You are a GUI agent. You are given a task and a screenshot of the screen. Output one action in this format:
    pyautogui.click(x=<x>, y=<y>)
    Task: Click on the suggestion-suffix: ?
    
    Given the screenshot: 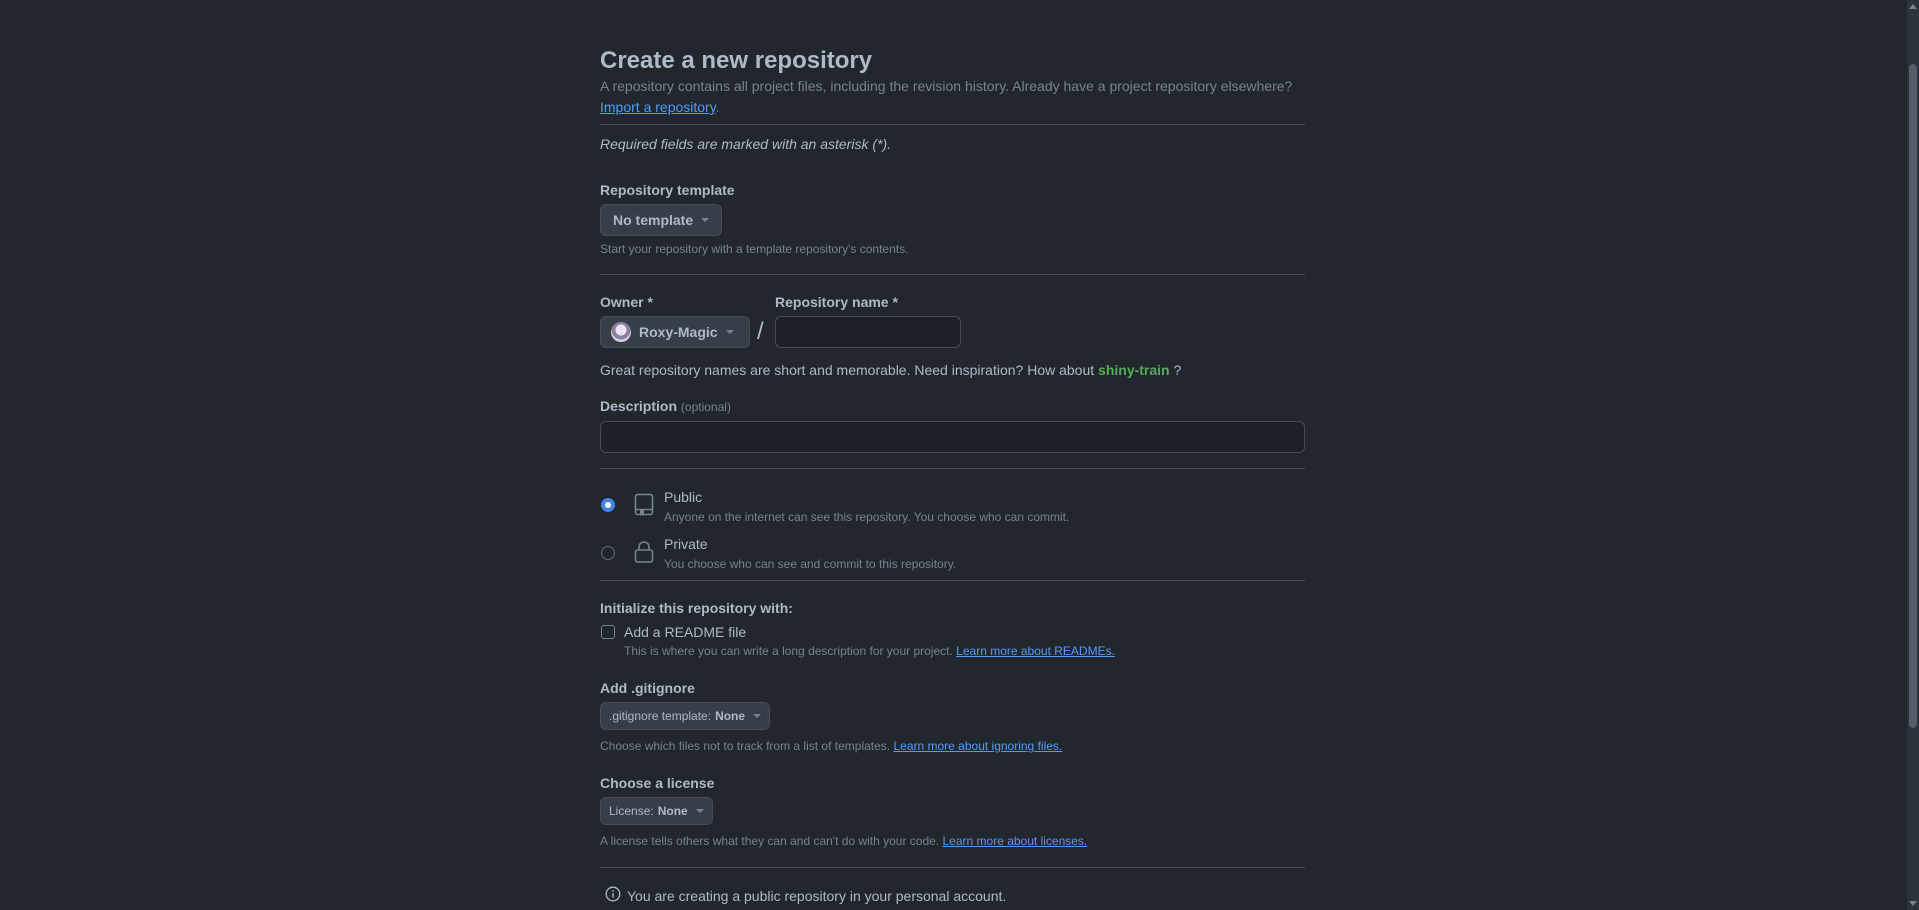 What is the action you would take?
    pyautogui.click(x=1177, y=370)
    